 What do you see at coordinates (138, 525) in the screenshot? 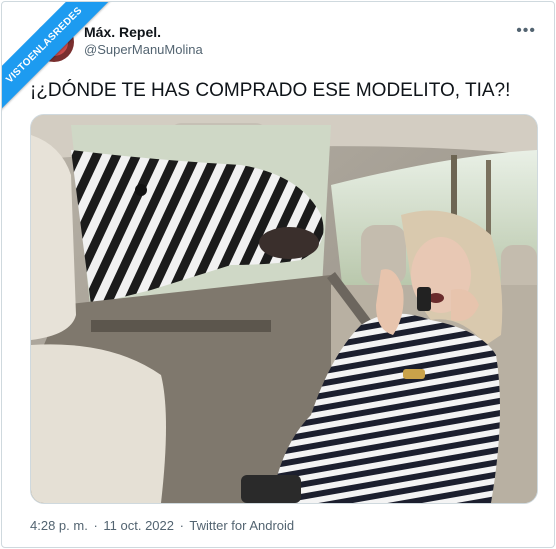
I see `tweet-date: 11 oct. 2022` at bounding box center [138, 525].